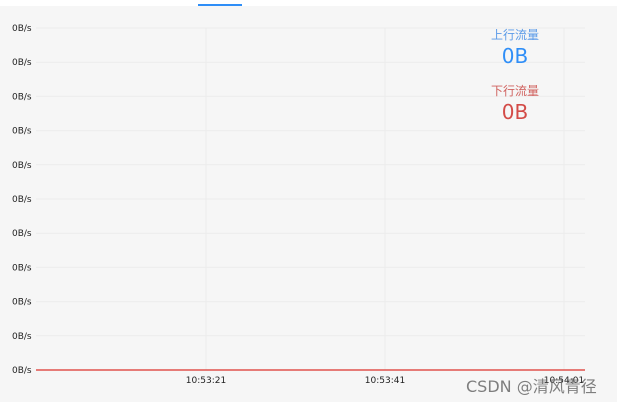 The image size is (617, 402). What do you see at coordinates (206, 381) in the screenshot?
I see `x-tick-label: 10:53:21` at bounding box center [206, 381].